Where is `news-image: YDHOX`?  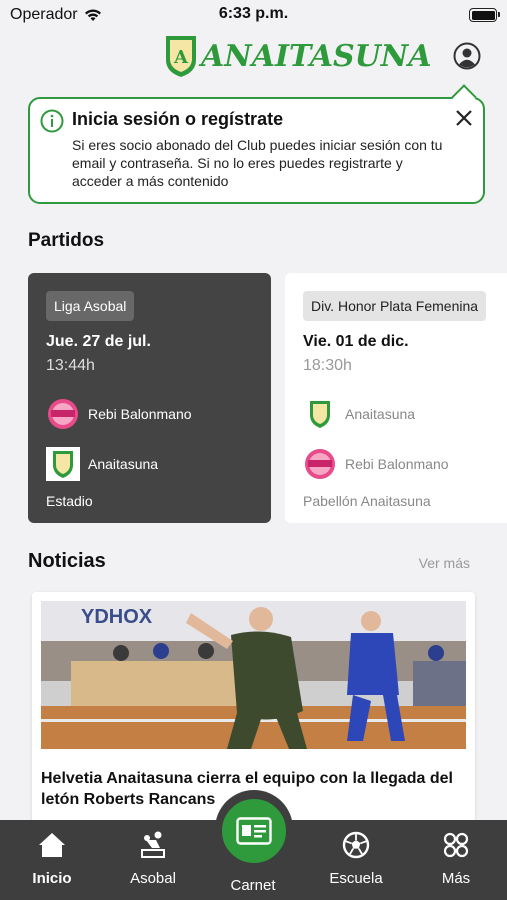
news-image: YDHOX is located at coordinates (253, 675).